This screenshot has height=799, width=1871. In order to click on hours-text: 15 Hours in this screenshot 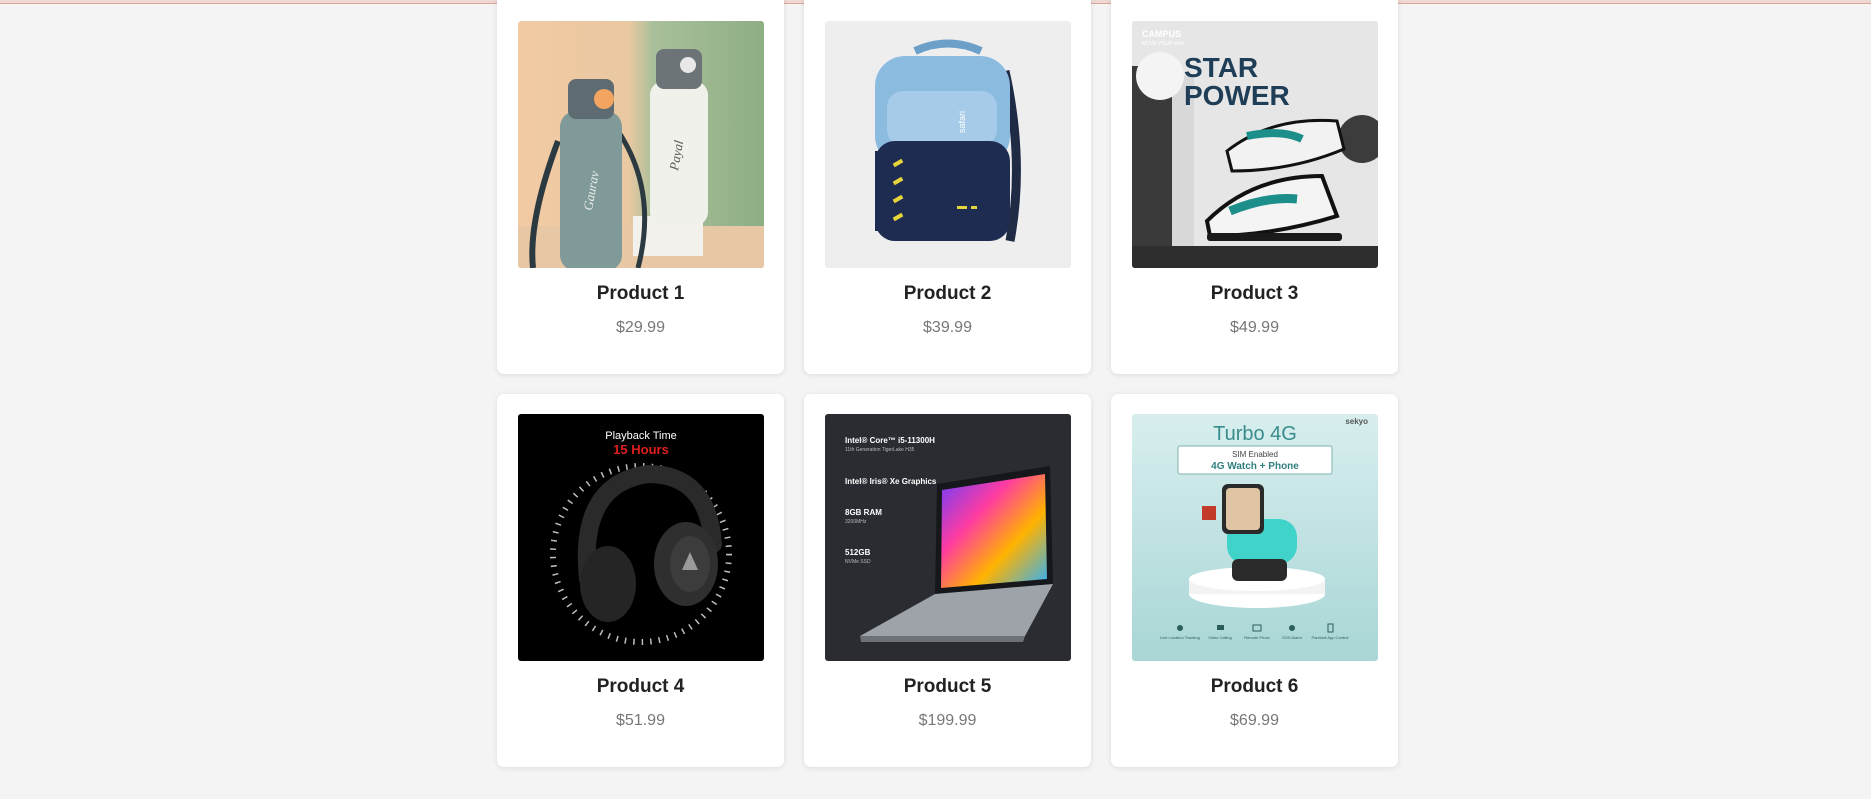, I will do `click(641, 449)`.